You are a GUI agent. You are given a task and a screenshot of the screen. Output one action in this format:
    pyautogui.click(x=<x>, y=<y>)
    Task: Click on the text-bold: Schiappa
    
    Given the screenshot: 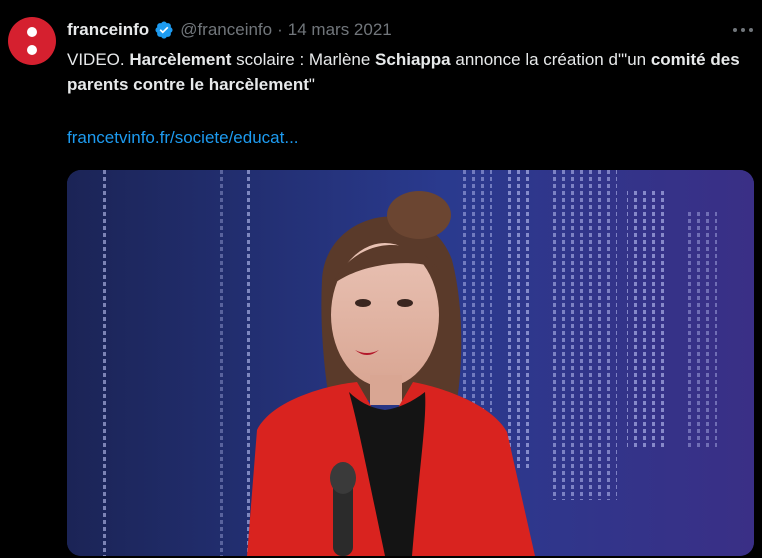 What is the action you would take?
    pyautogui.click(x=413, y=59)
    